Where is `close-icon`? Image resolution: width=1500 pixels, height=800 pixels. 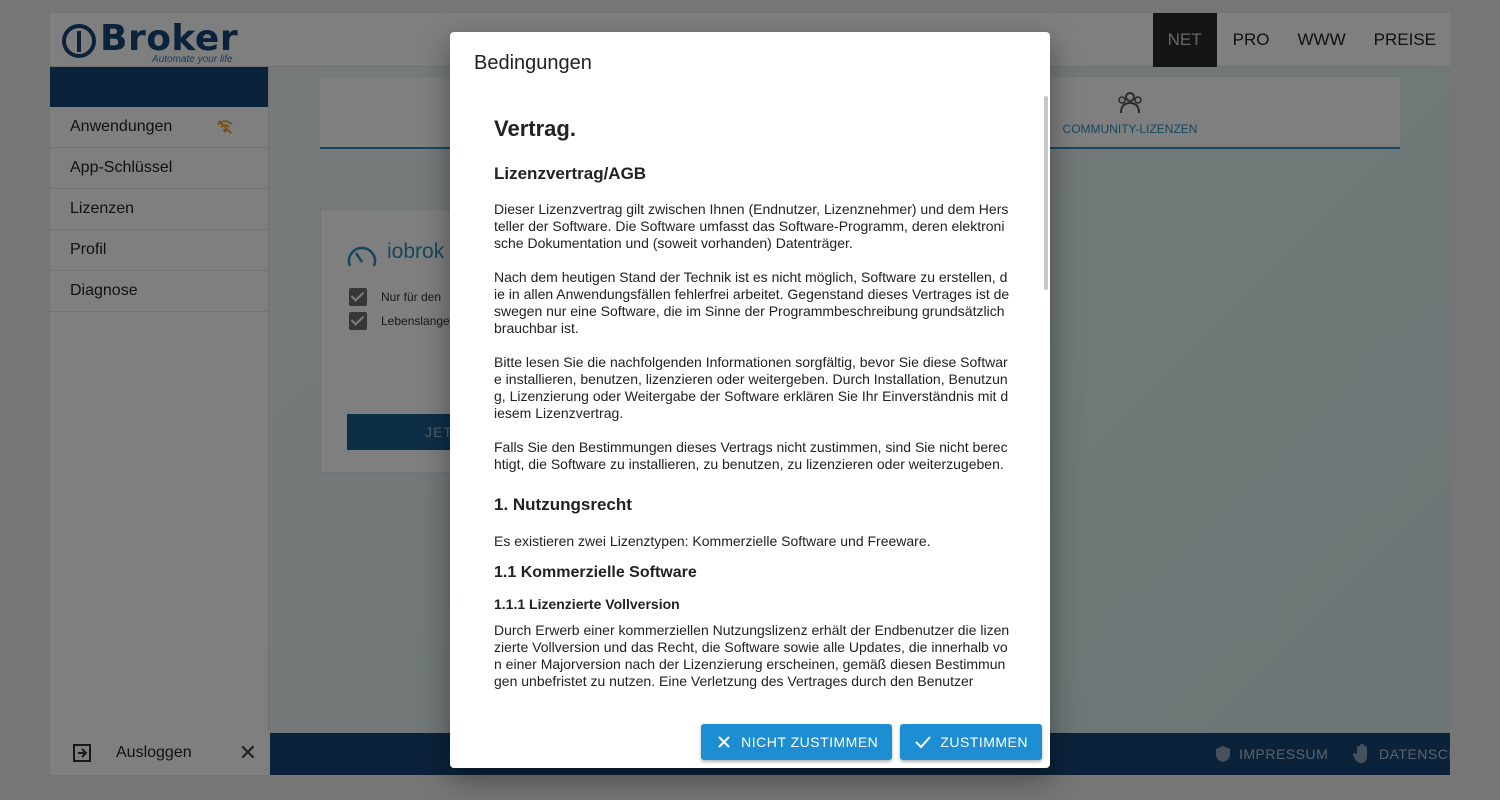 close-icon is located at coordinates (724, 742).